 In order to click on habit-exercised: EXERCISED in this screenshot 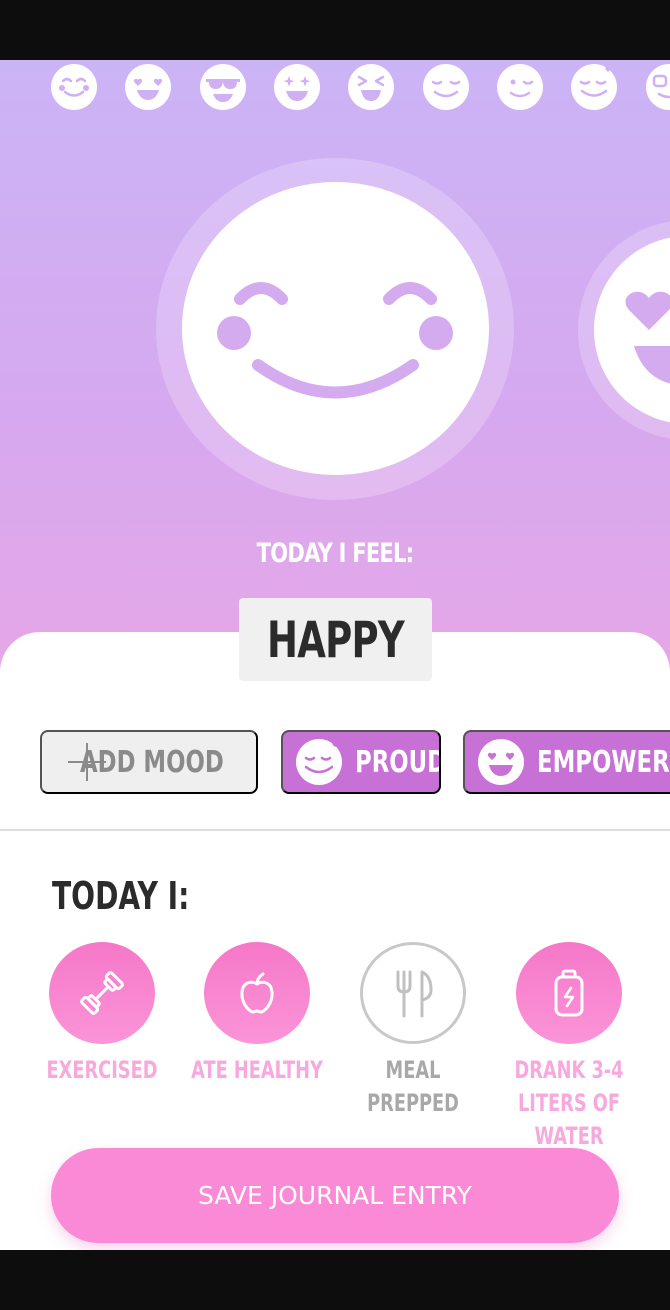, I will do `click(102, 1042)`.